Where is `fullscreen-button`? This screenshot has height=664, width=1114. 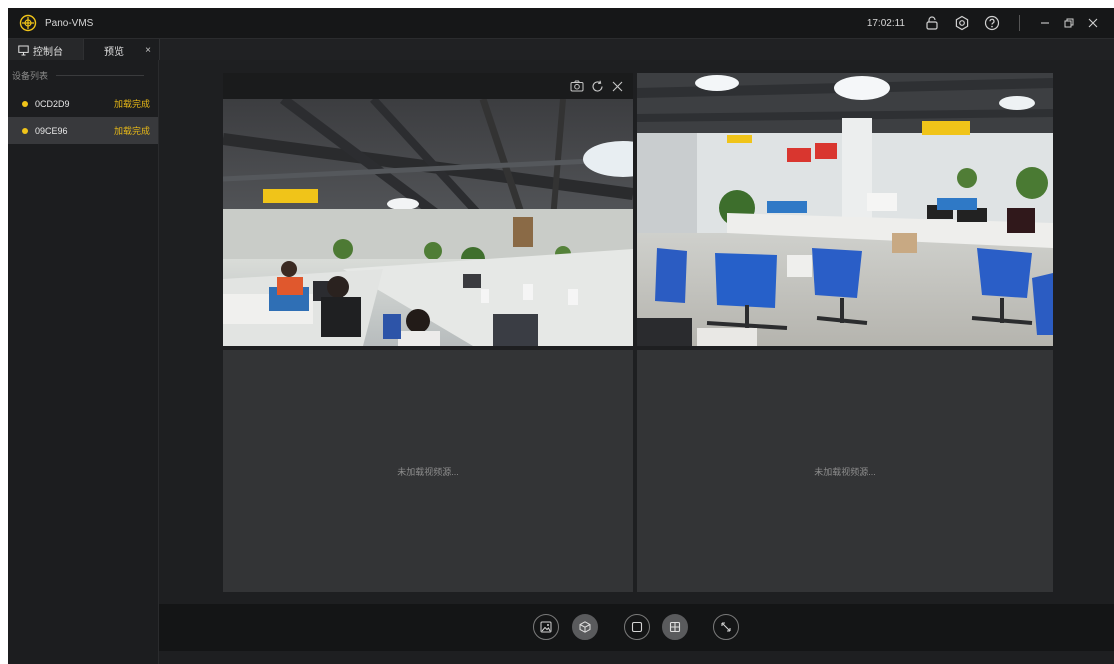
fullscreen-button is located at coordinates (726, 627).